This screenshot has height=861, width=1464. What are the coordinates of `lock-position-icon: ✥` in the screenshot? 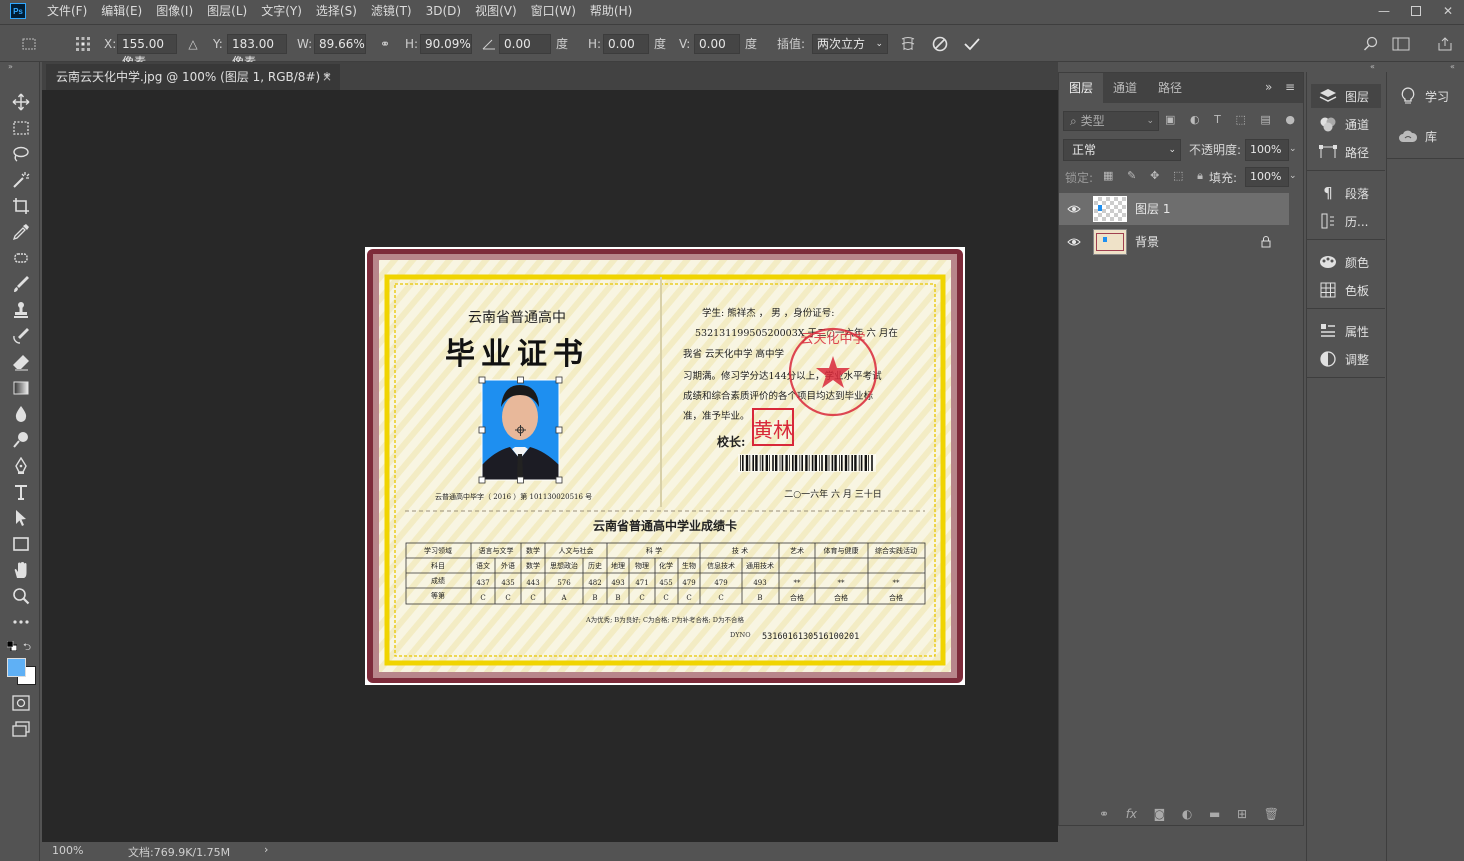 It's located at (1154, 176).